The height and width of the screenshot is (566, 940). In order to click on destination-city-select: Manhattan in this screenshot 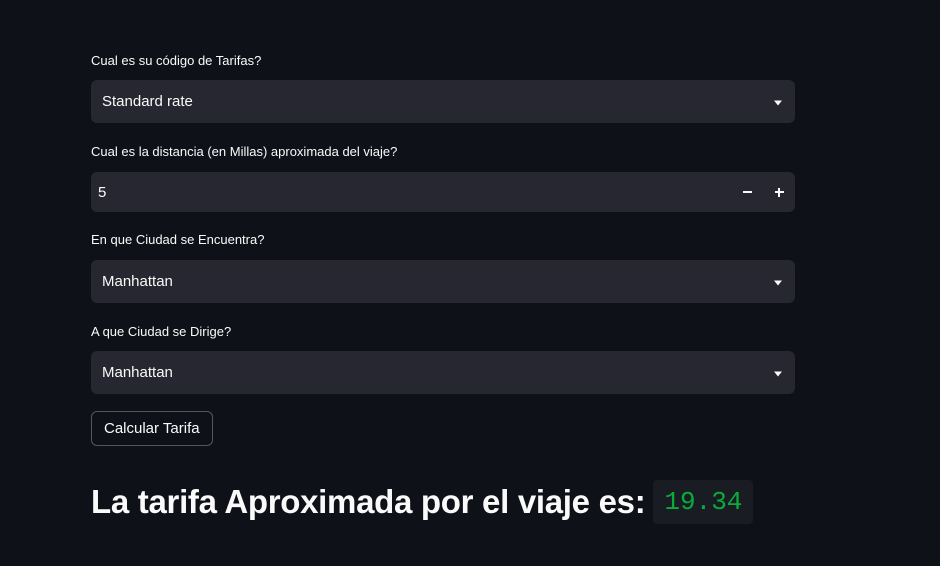, I will do `click(443, 372)`.